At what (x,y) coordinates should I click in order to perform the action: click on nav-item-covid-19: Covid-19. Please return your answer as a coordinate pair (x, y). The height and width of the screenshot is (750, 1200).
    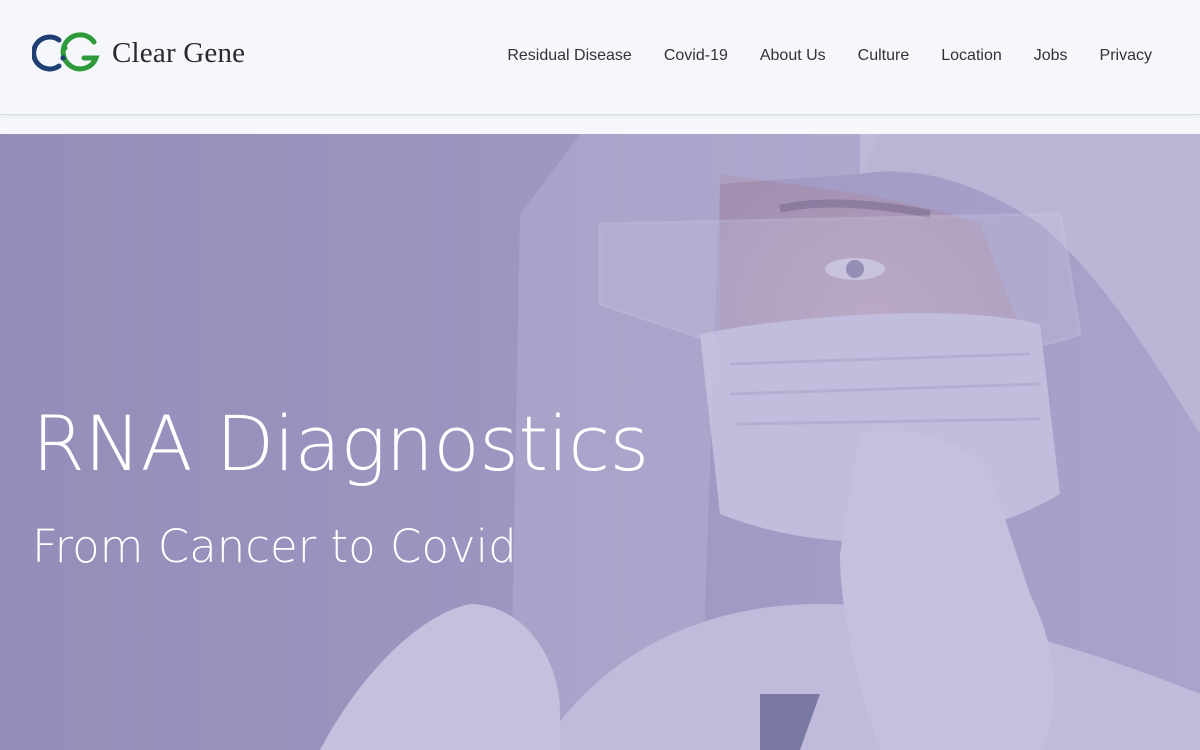
    Looking at the image, I should click on (696, 56).